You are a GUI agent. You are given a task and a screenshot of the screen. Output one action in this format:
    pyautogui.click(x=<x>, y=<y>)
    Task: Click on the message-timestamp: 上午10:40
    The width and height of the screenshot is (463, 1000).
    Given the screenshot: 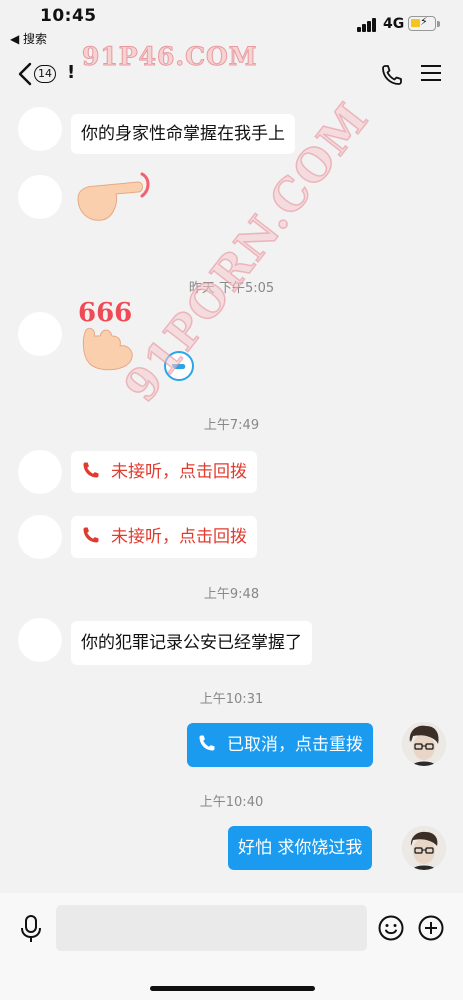 What is the action you would take?
    pyautogui.click(x=231, y=802)
    